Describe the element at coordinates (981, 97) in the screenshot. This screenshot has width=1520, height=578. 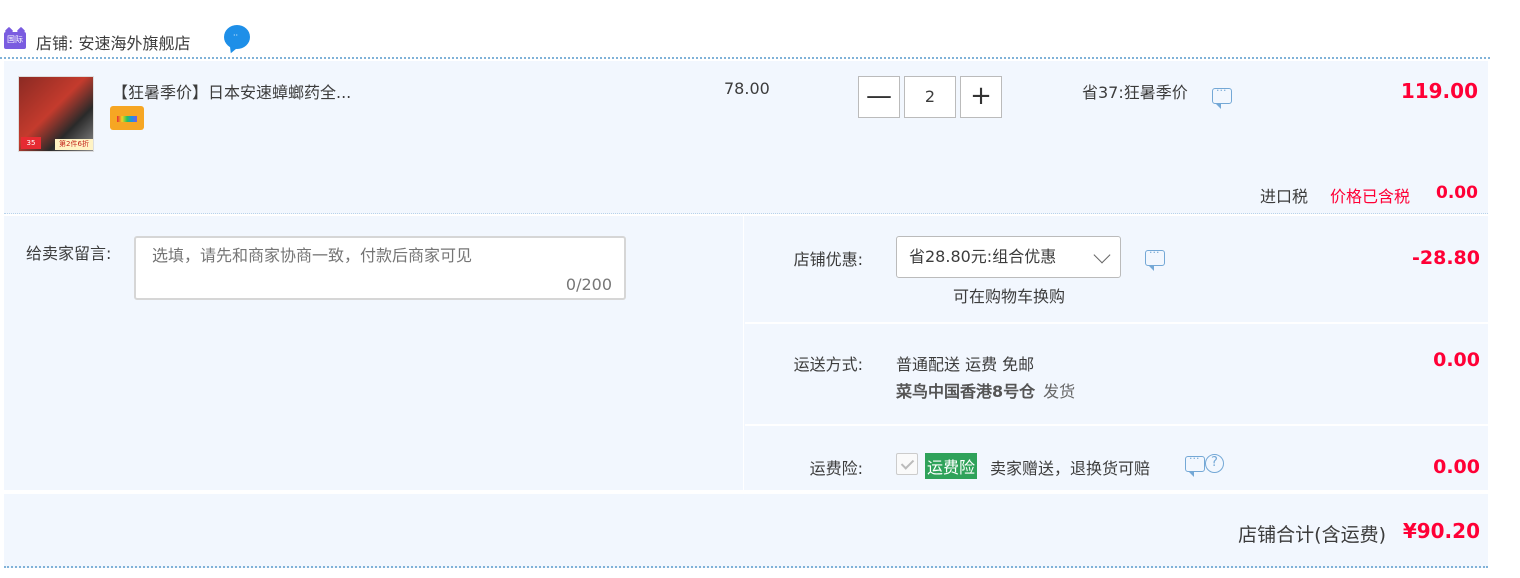
I see `increase-quantity-button: +` at that location.